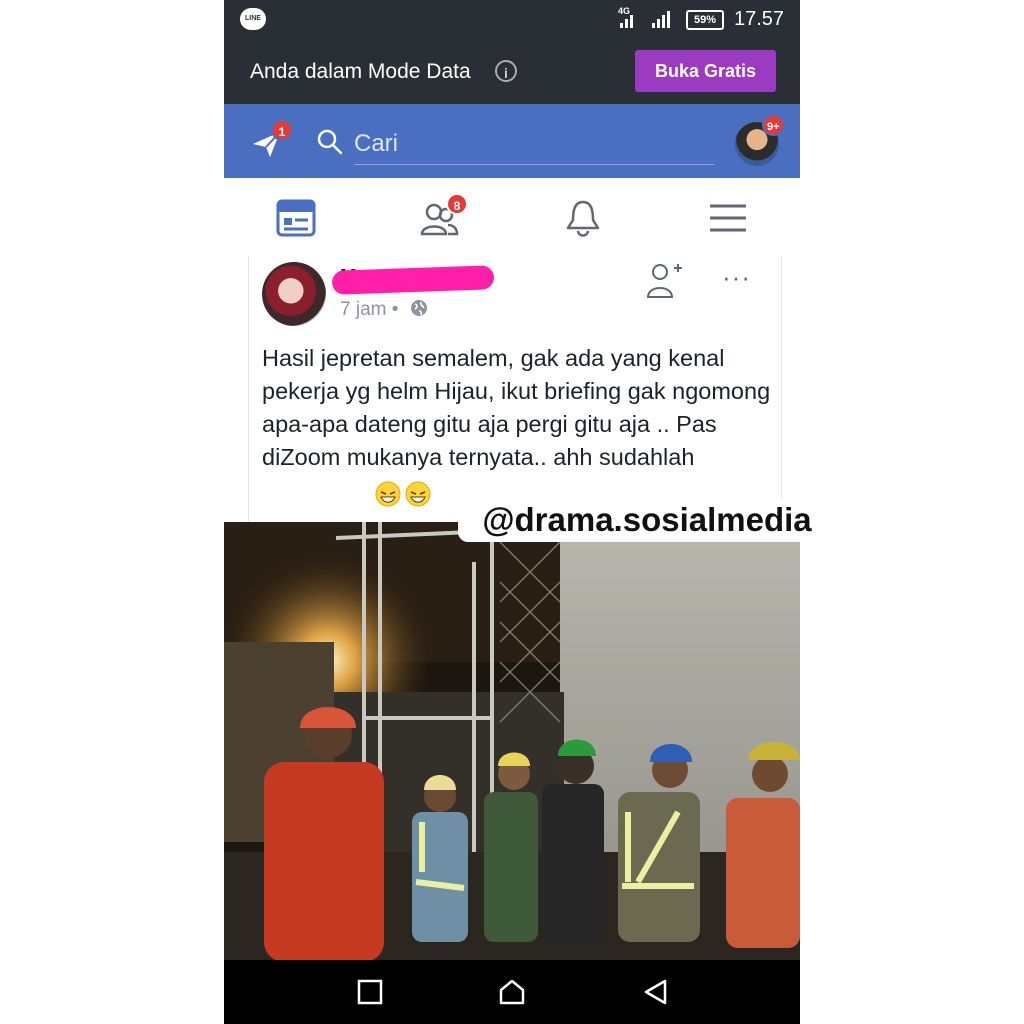 Image resolution: width=1024 pixels, height=1024 pixels. What do you see at coordinates (330, 142) in the screenshot?
I see `search-icon` at bounding box center [330, 142].